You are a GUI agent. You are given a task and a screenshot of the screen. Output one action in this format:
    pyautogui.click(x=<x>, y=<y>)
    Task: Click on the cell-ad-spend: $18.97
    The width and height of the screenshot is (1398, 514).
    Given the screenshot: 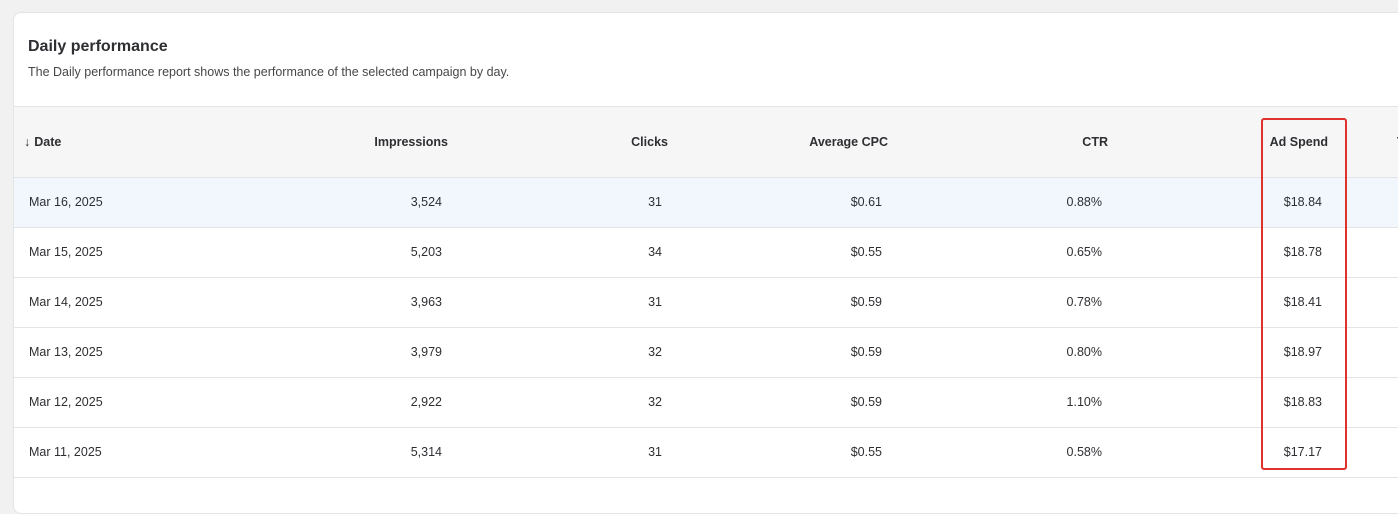 What is the action you would take?
    pyautogui.click(x=1302, y=352)
    